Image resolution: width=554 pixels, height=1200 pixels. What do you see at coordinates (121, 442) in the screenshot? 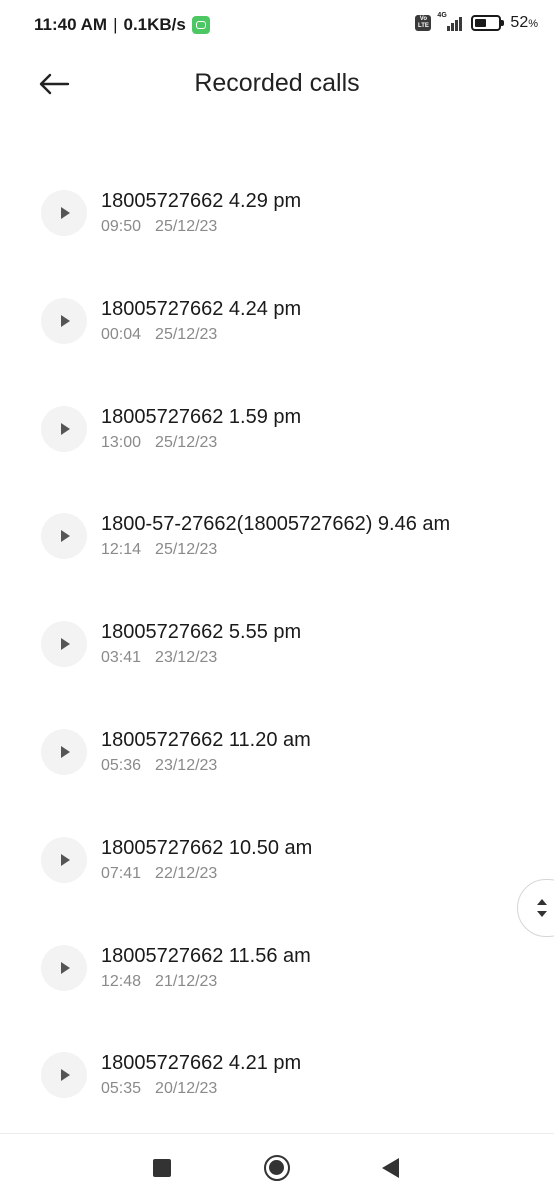
I see `recording-duration: 13:00` at bounding box center [121, 442].